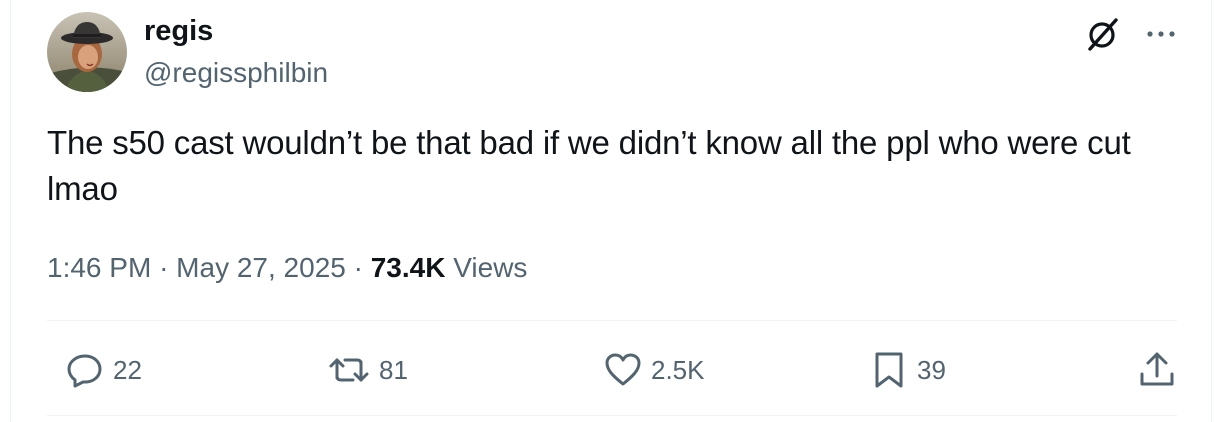 Image resolution: width=1214 pixels, height=422 pixels. I want to click on bottom-divider, so click(612, 415).